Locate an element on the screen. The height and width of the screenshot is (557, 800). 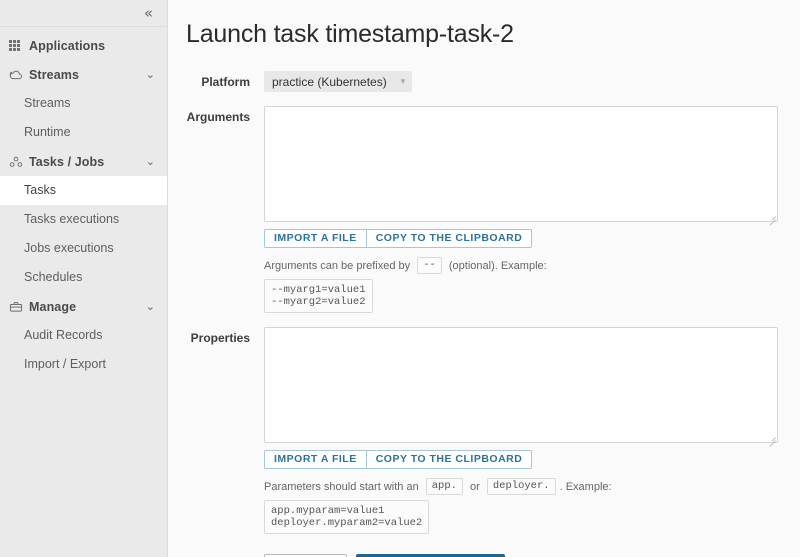
grid-icon is located at coordinates (17, 45).